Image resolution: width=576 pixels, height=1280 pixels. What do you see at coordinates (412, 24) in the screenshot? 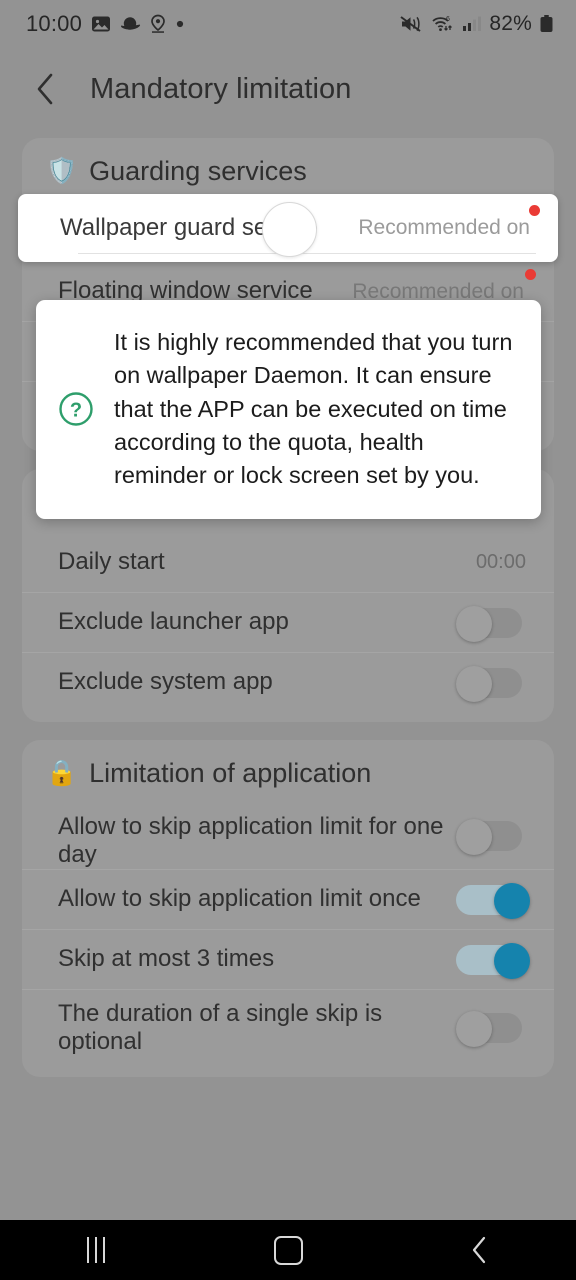
I see `mute-icon` at bounding box center [412, 24].